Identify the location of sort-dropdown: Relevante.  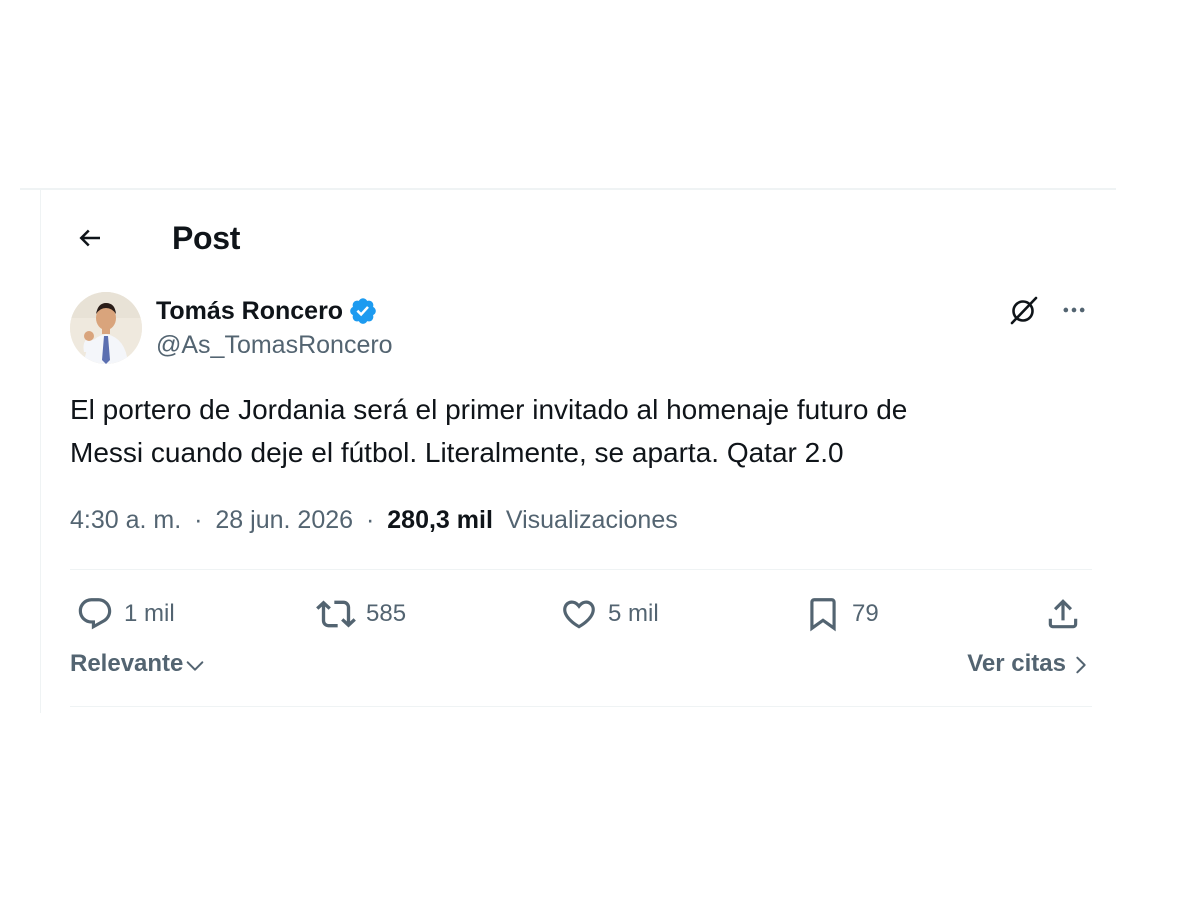
(138, 664).